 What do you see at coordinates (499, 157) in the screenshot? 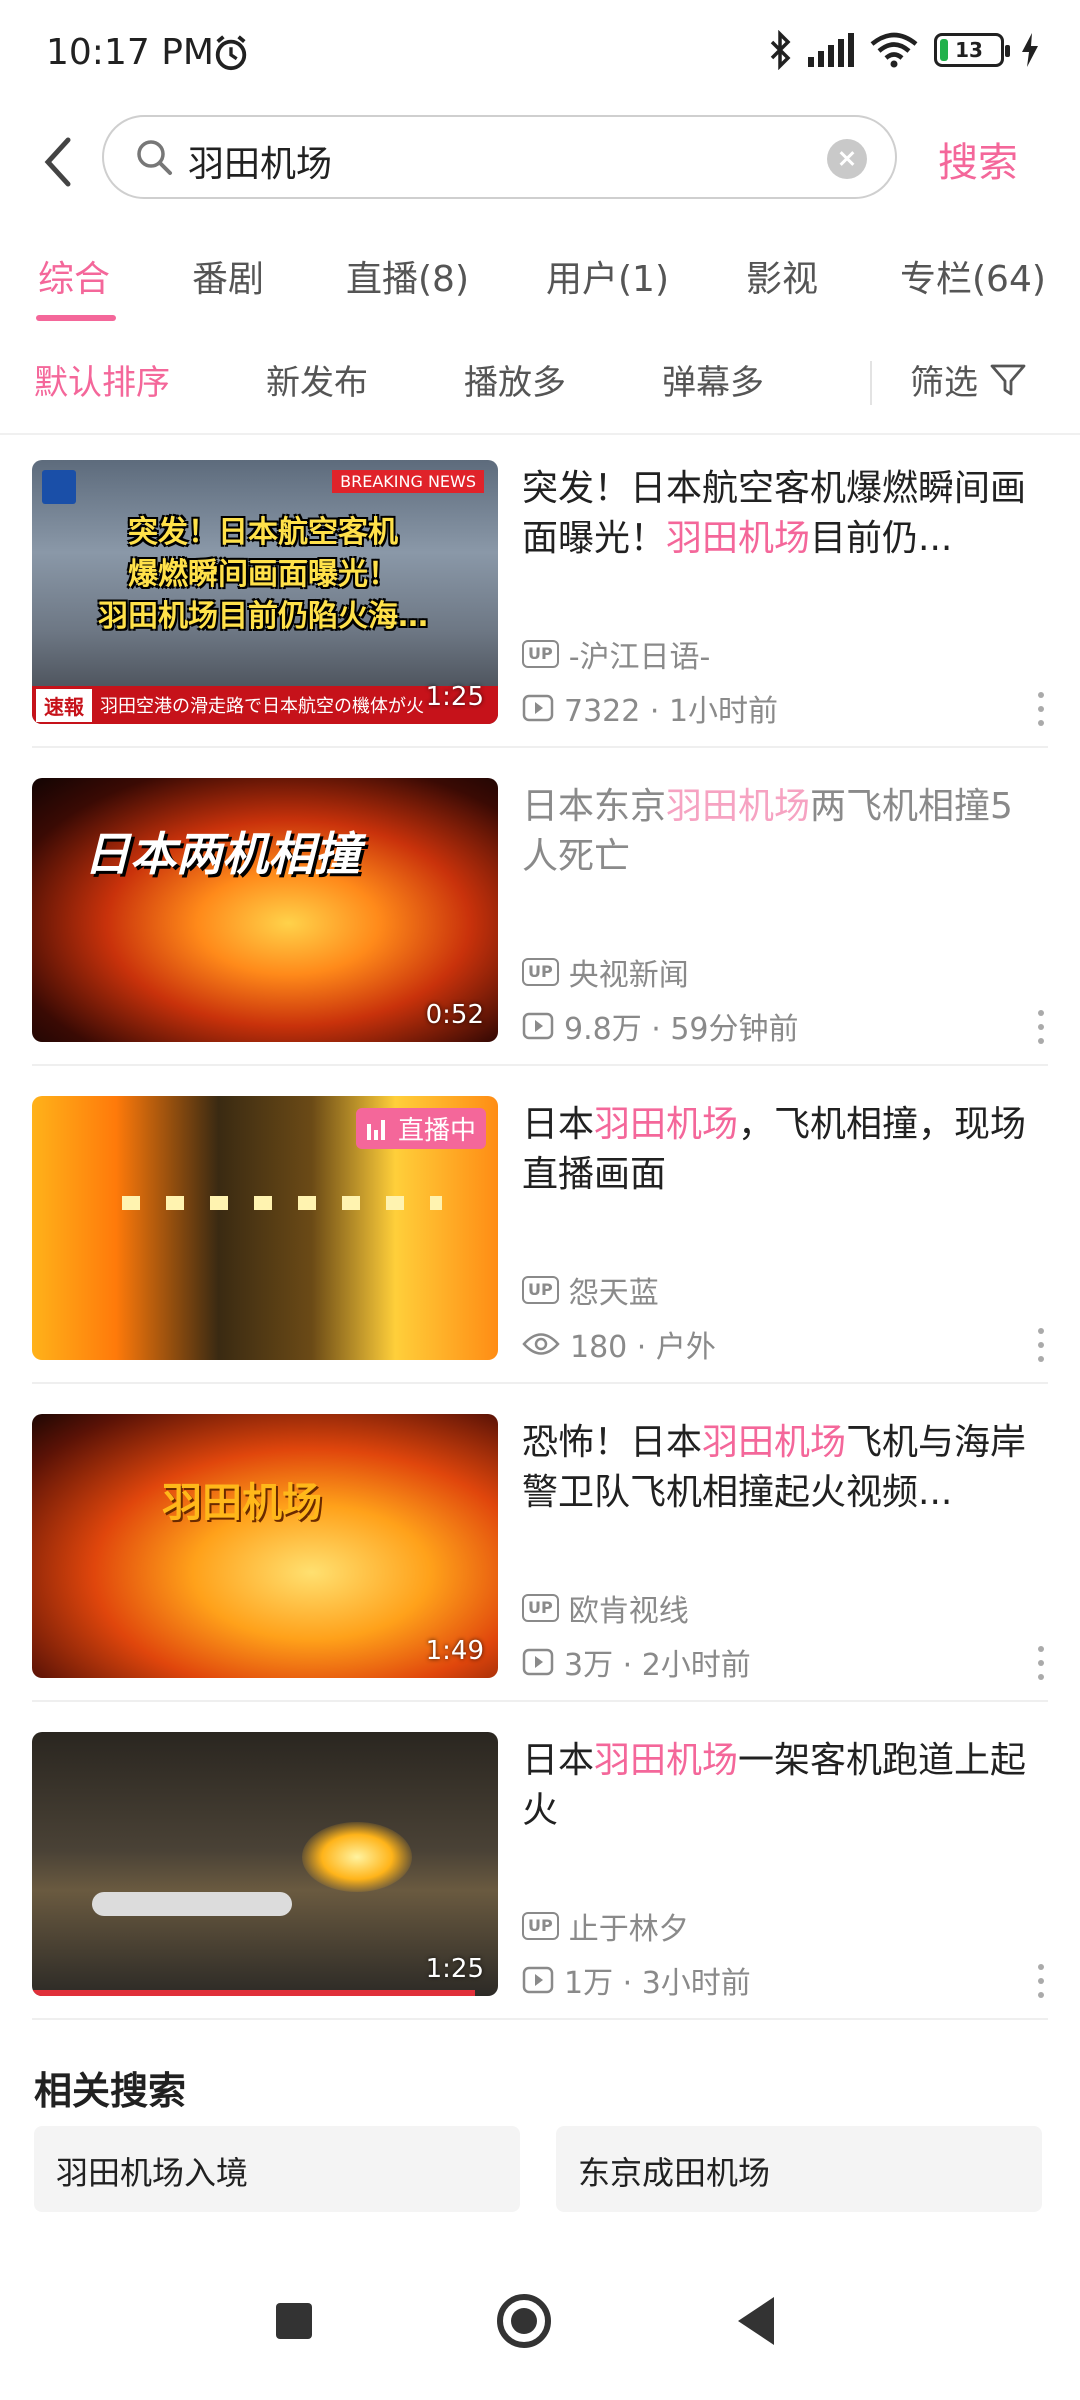
I see `search-input: 羽田机场` at bounding box center [499, 157].